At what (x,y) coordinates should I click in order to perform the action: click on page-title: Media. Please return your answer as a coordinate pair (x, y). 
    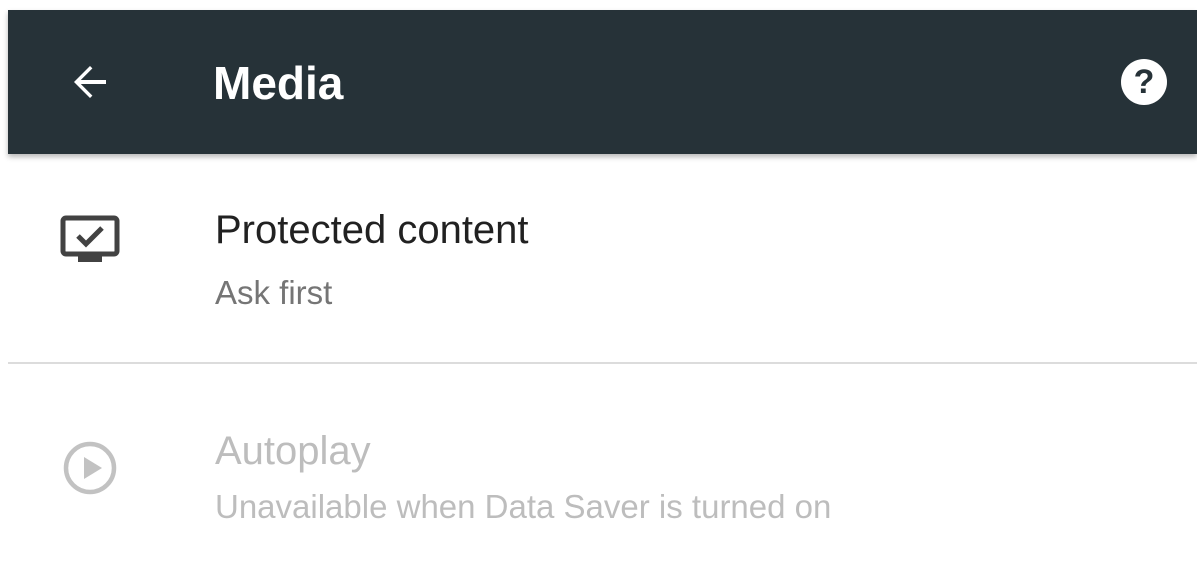
    Looking at the image, I should click on (278, 83).